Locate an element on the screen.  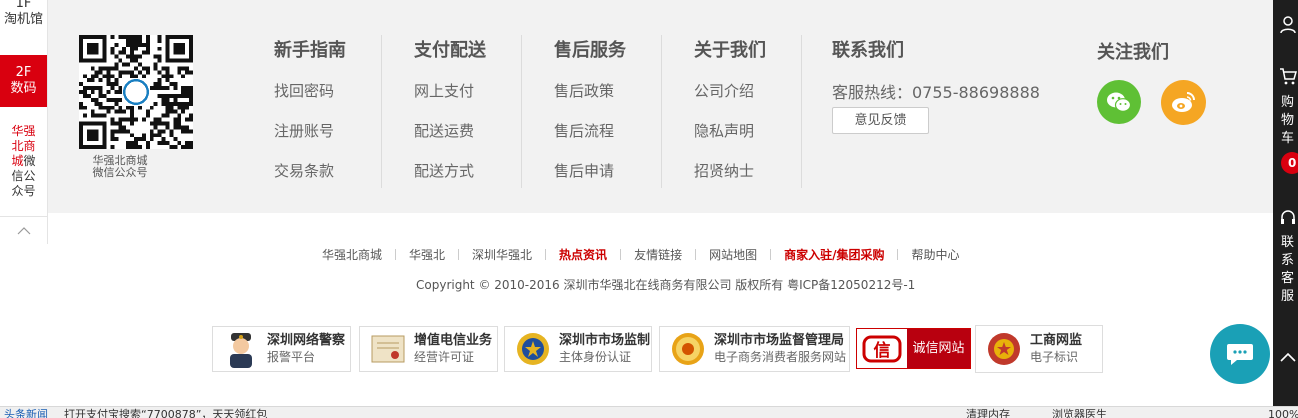
footer-link: 隐私声明 is located at coordinates (724, 130).